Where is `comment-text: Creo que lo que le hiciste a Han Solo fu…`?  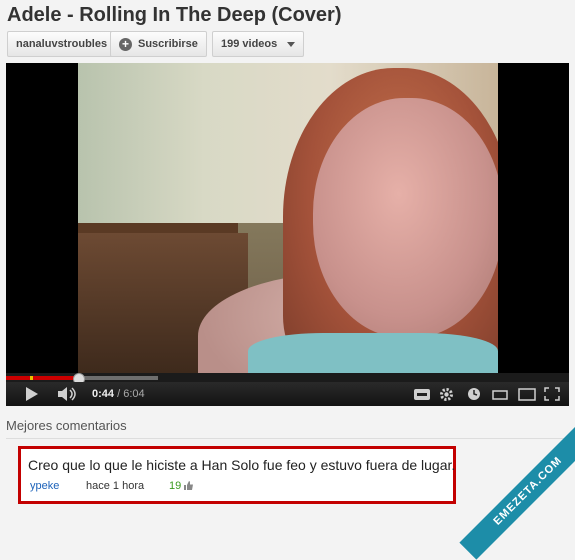 comment-text: Creo que lo que le hiciste a Han Solo fu… is located at coordinates (242, 465).